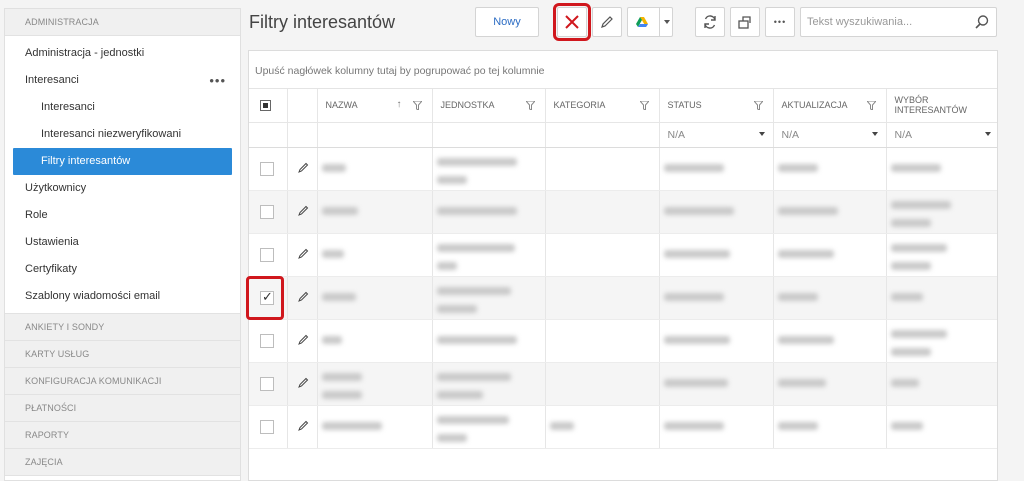 This screenshot has width=1024, height=481. I want to click on column-header-kategoria: KATEGORIA, so click(602, 106).